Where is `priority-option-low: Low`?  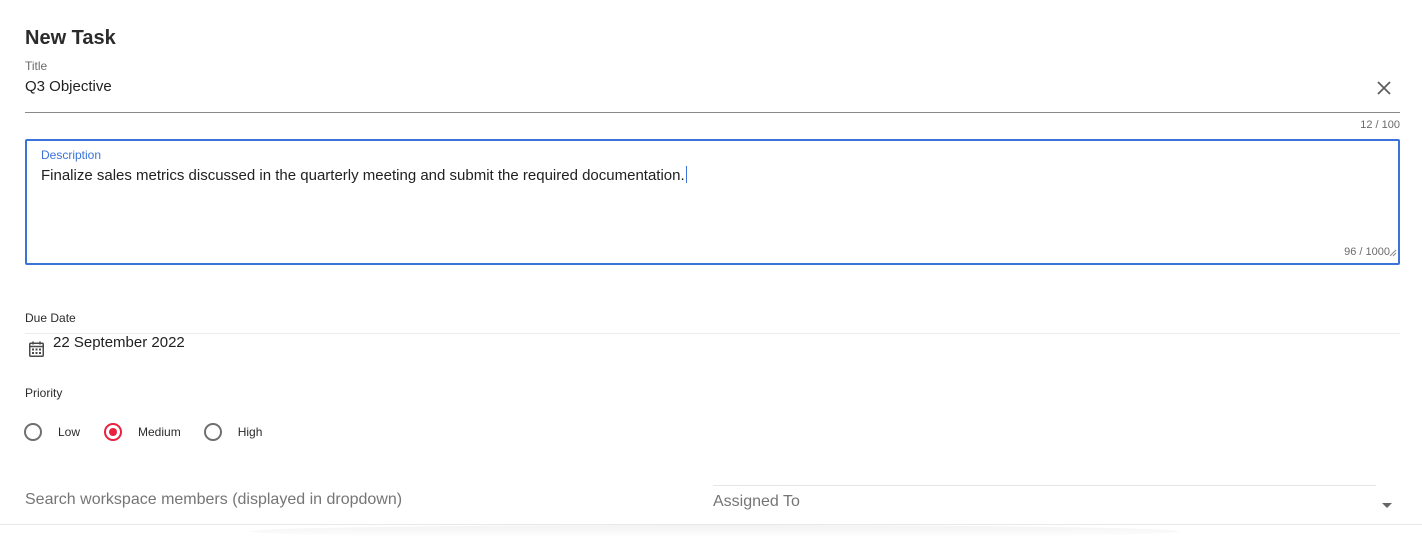
priority-option-low: Low is located at coordinates (52, 432).